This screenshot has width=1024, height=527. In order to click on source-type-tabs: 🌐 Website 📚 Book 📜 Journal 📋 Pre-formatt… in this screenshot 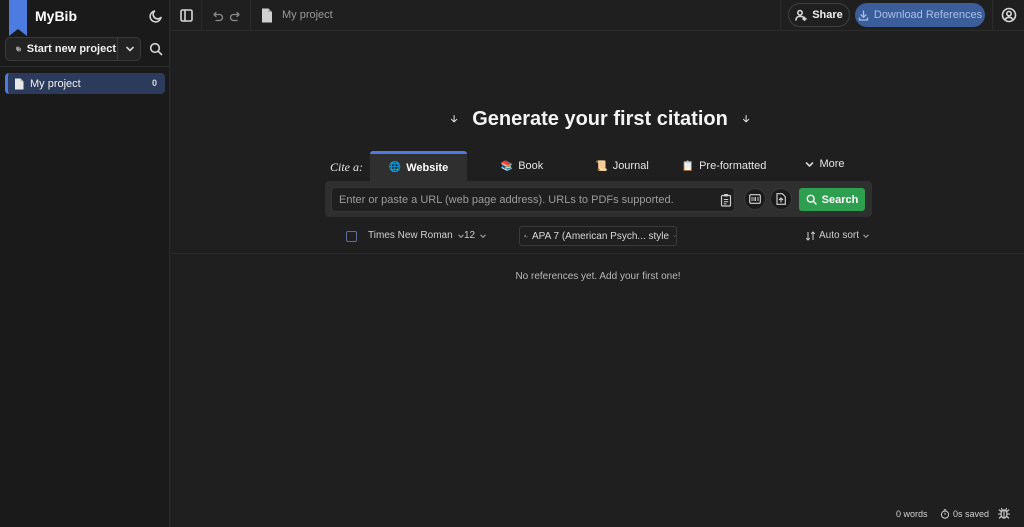, I will do `click(620, 166)`.